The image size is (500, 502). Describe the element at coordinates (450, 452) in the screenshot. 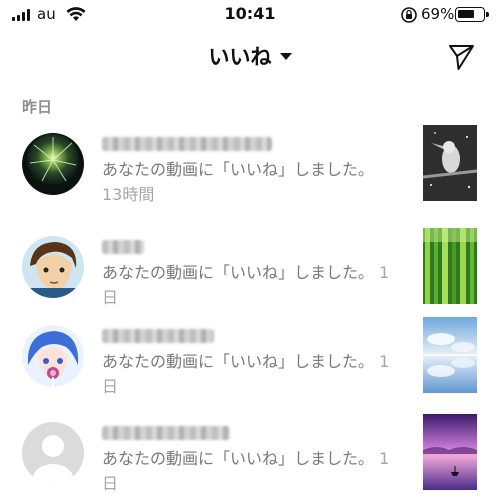

I see `purple-lake-thumbnail` at that location.